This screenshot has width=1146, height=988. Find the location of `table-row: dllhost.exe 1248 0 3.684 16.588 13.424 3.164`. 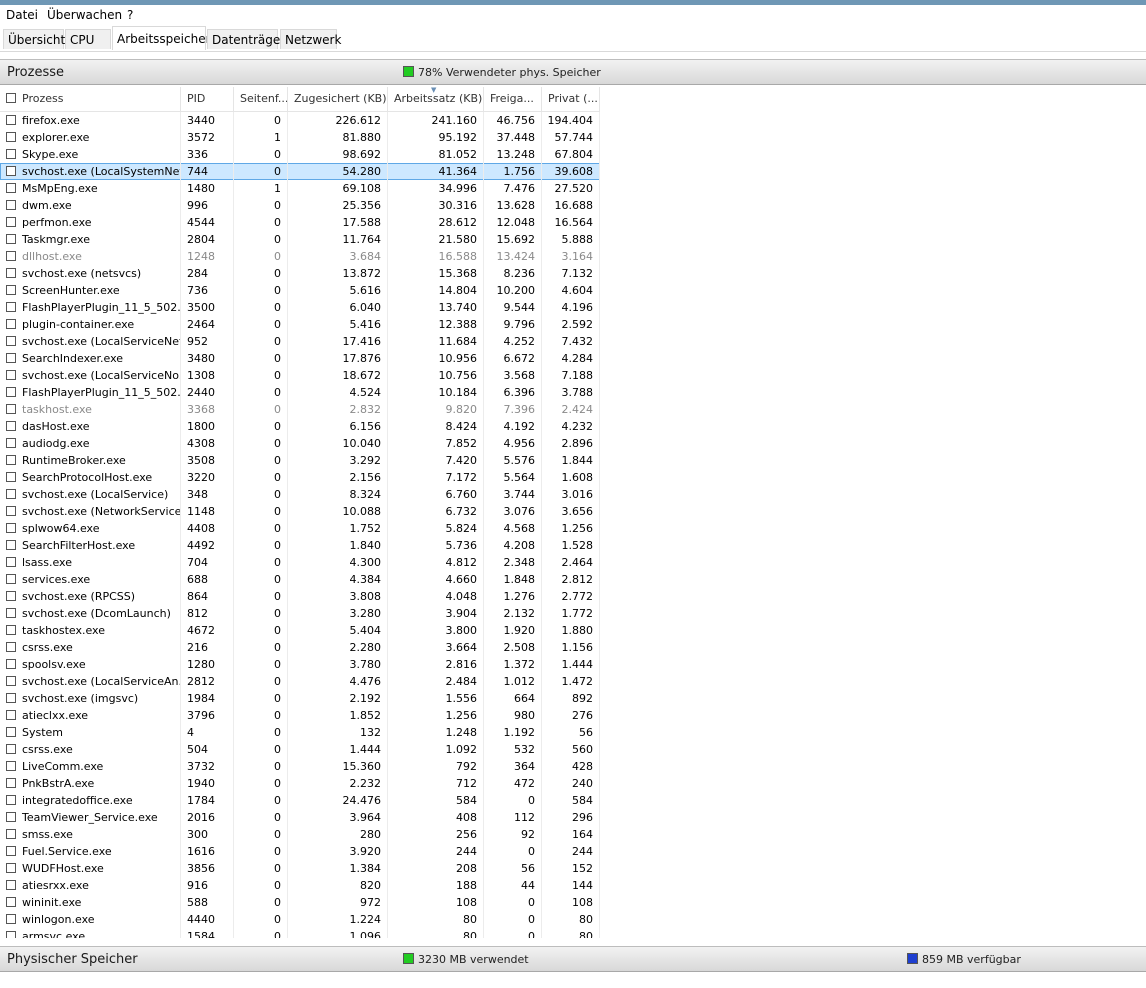

table-row: dllhost.exe 1248 0 3.684 16.588 13.424 3.164 is located at coordinates (300, 256).